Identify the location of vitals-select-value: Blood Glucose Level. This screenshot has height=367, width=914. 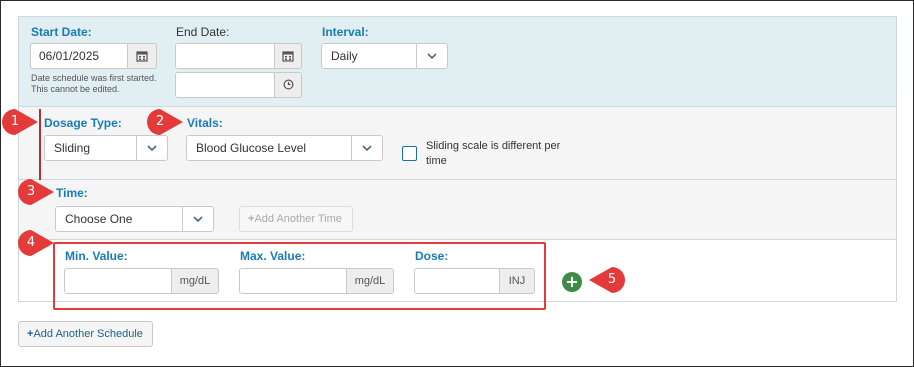
(251, 148).